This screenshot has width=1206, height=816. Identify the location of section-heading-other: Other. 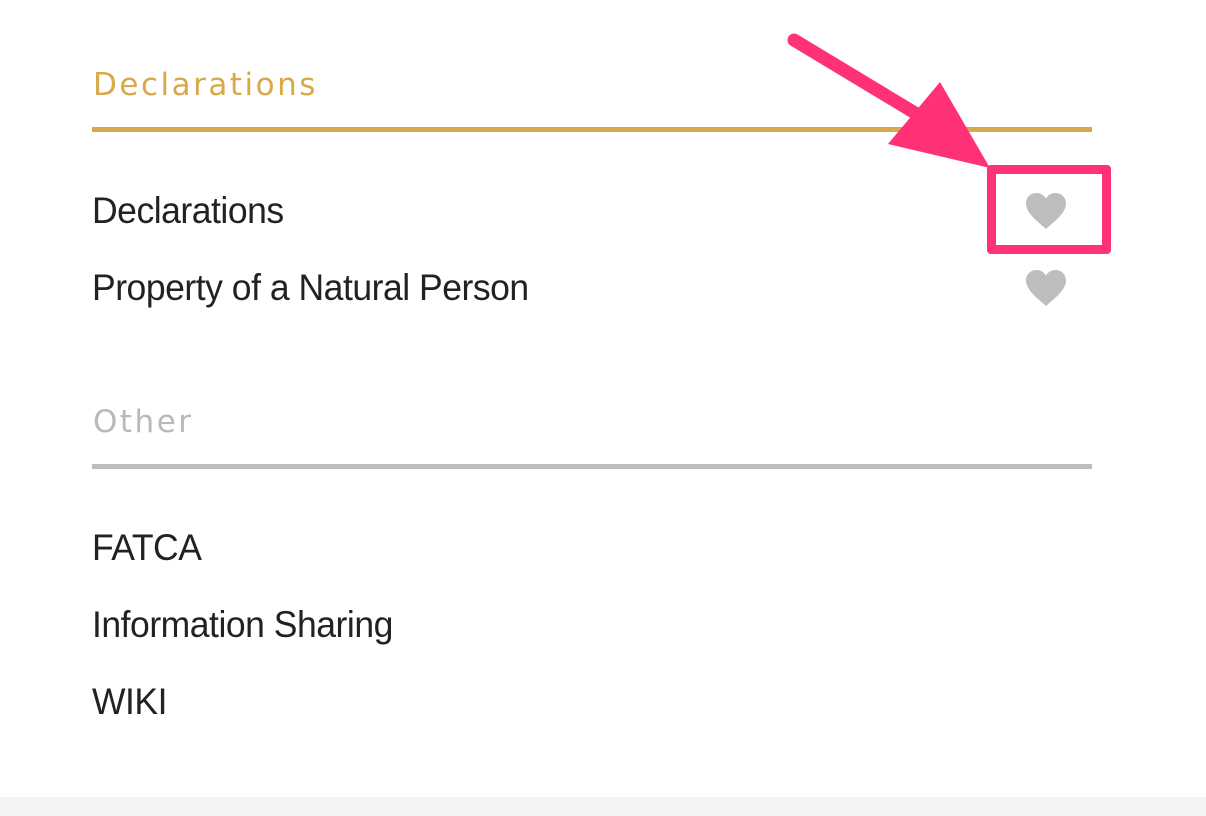
(143, 422).